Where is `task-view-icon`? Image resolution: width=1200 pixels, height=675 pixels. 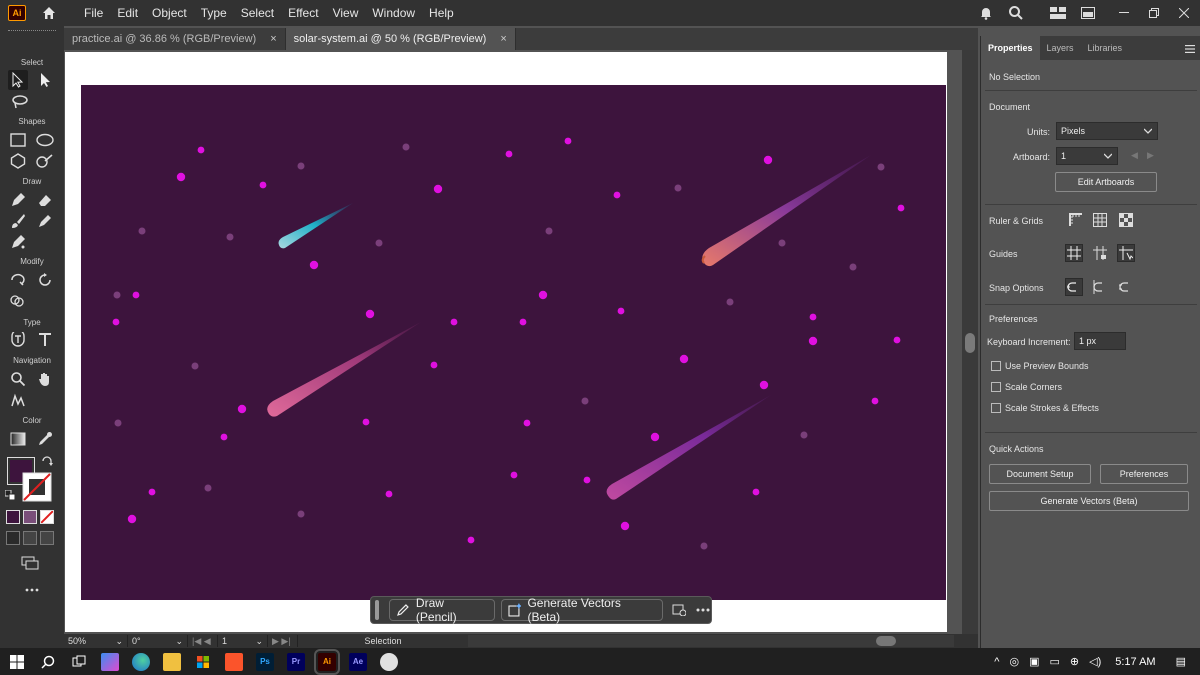 task-view-icon is located at coordinates (79, 662).